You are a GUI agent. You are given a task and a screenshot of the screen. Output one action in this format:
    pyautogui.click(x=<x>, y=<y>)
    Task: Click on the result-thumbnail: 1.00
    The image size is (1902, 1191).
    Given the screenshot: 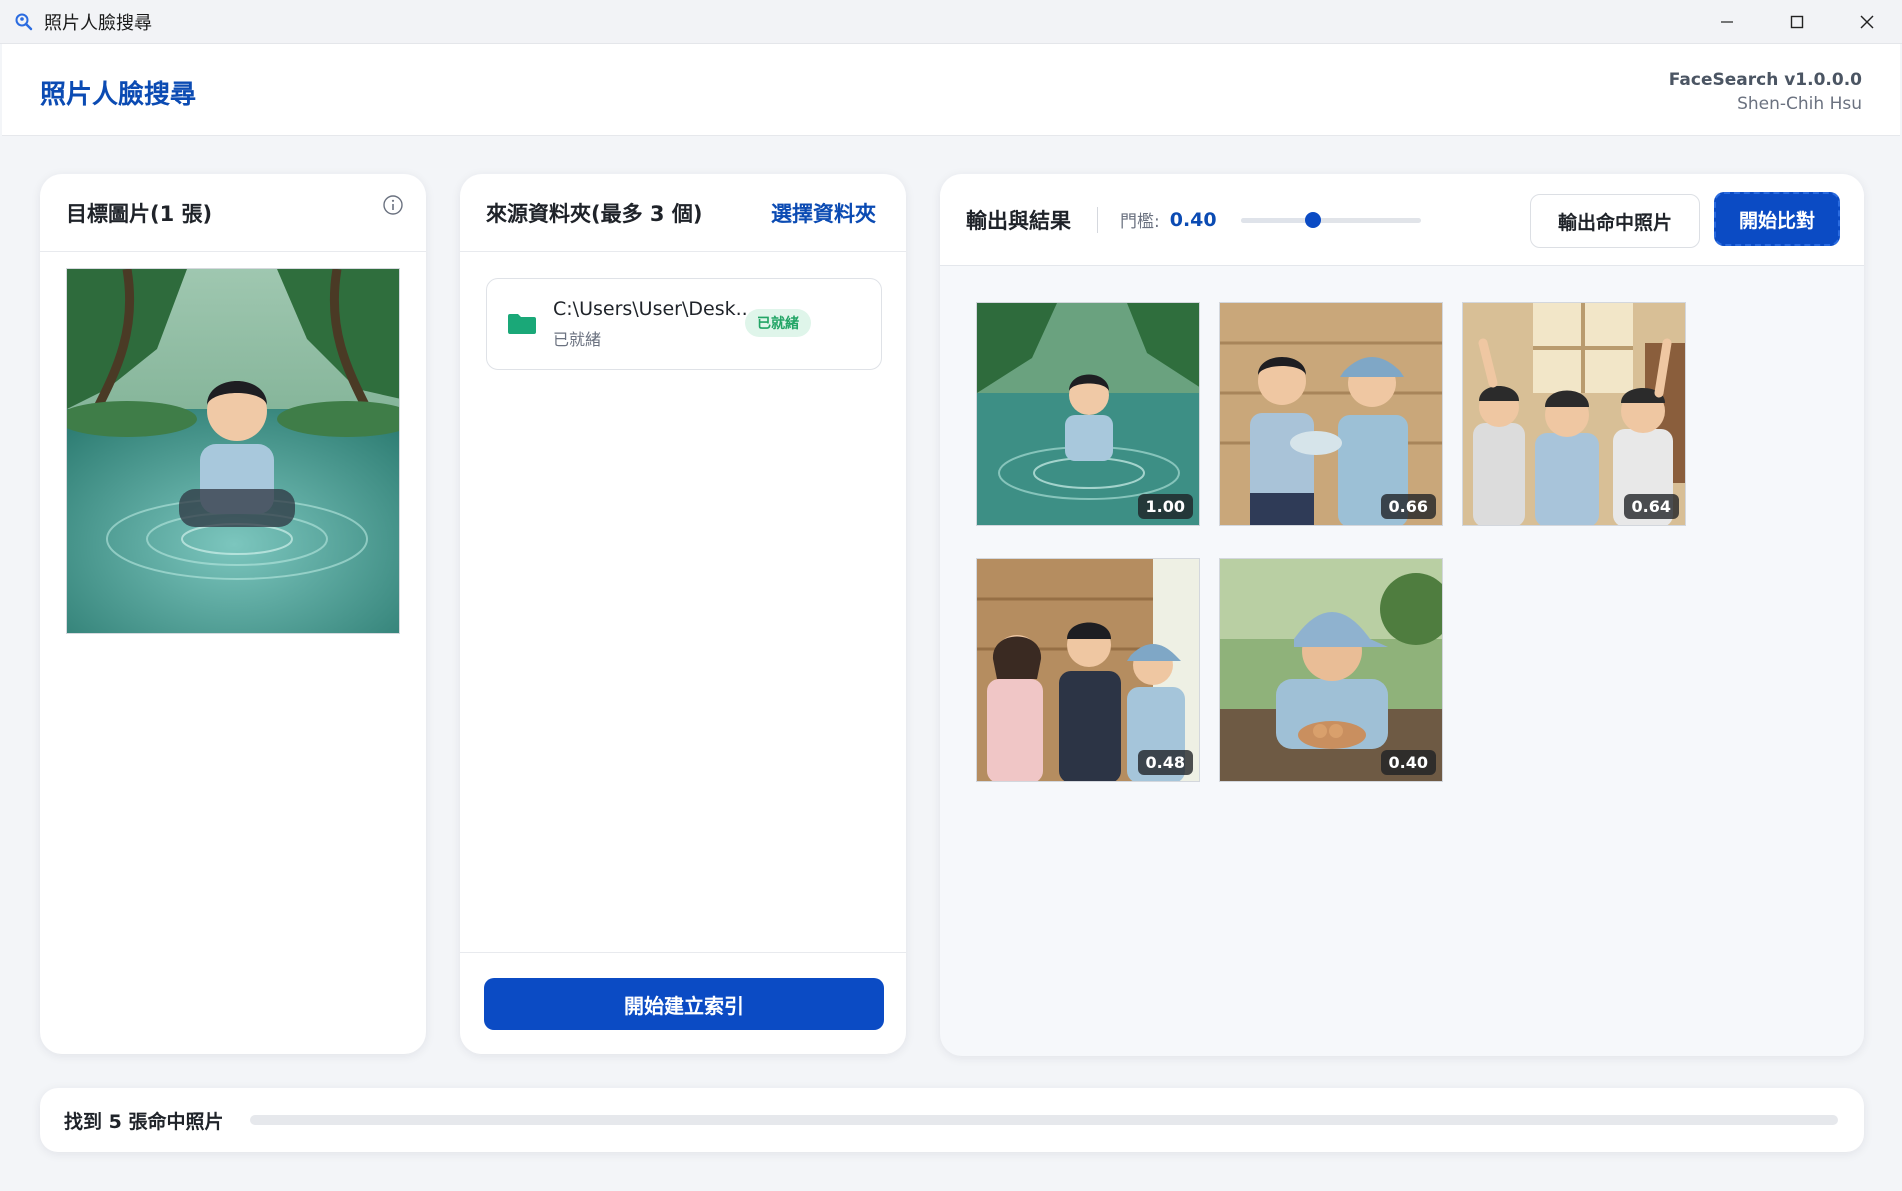 What is the action you would take?
    pyautogui.click(x=1088, y=414)
    